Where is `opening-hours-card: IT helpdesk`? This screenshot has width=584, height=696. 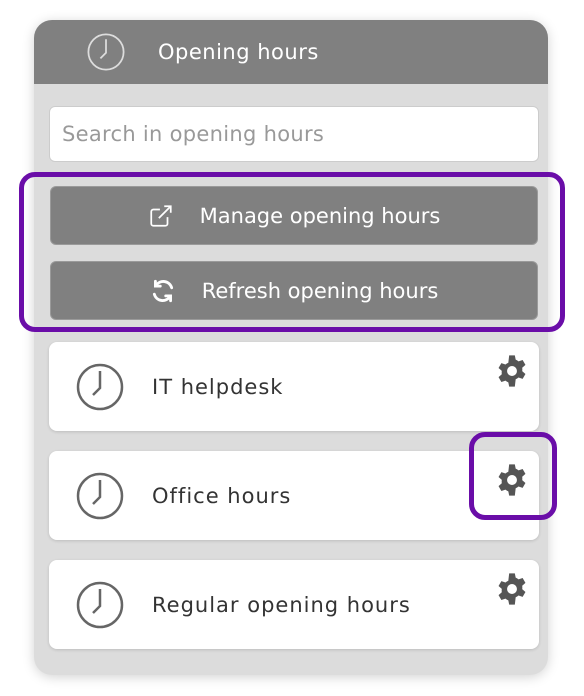
opening-hours-card: IT helpdesk is located at coordinates (294, 386).